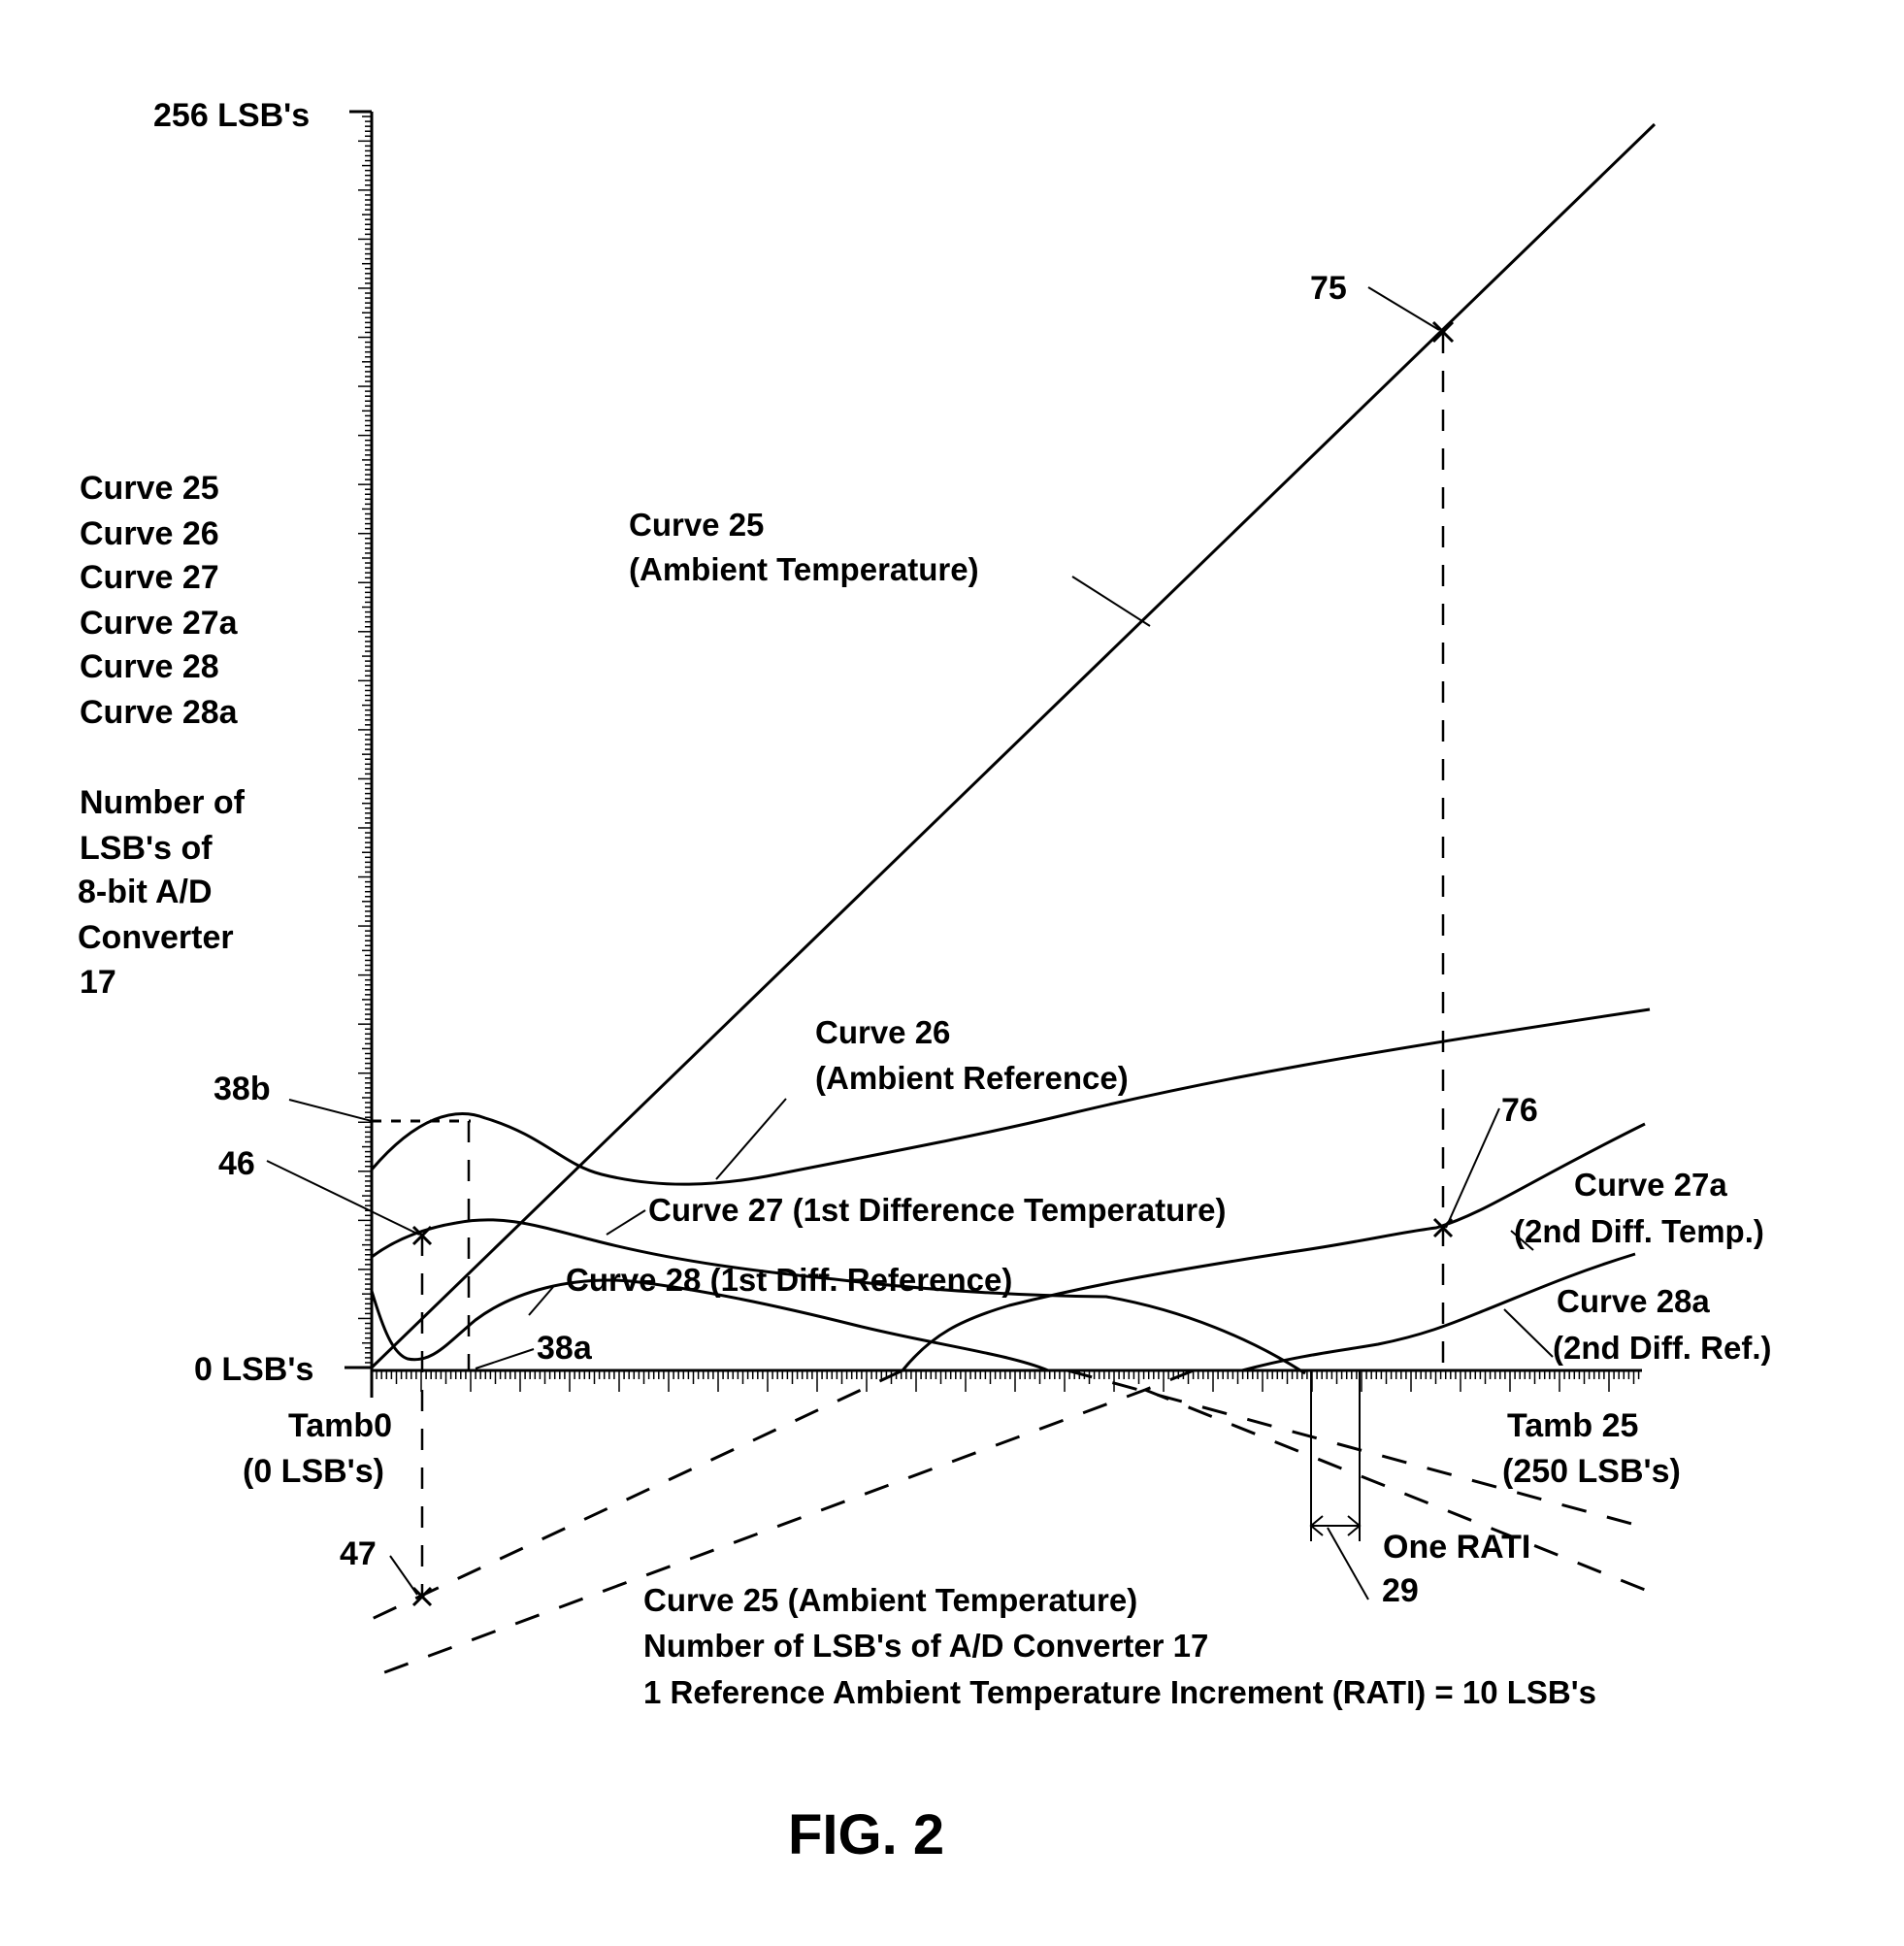  Describe the element at coordinates (156, 937) in the screenshot. I see `svg-text: Converter` at that location.